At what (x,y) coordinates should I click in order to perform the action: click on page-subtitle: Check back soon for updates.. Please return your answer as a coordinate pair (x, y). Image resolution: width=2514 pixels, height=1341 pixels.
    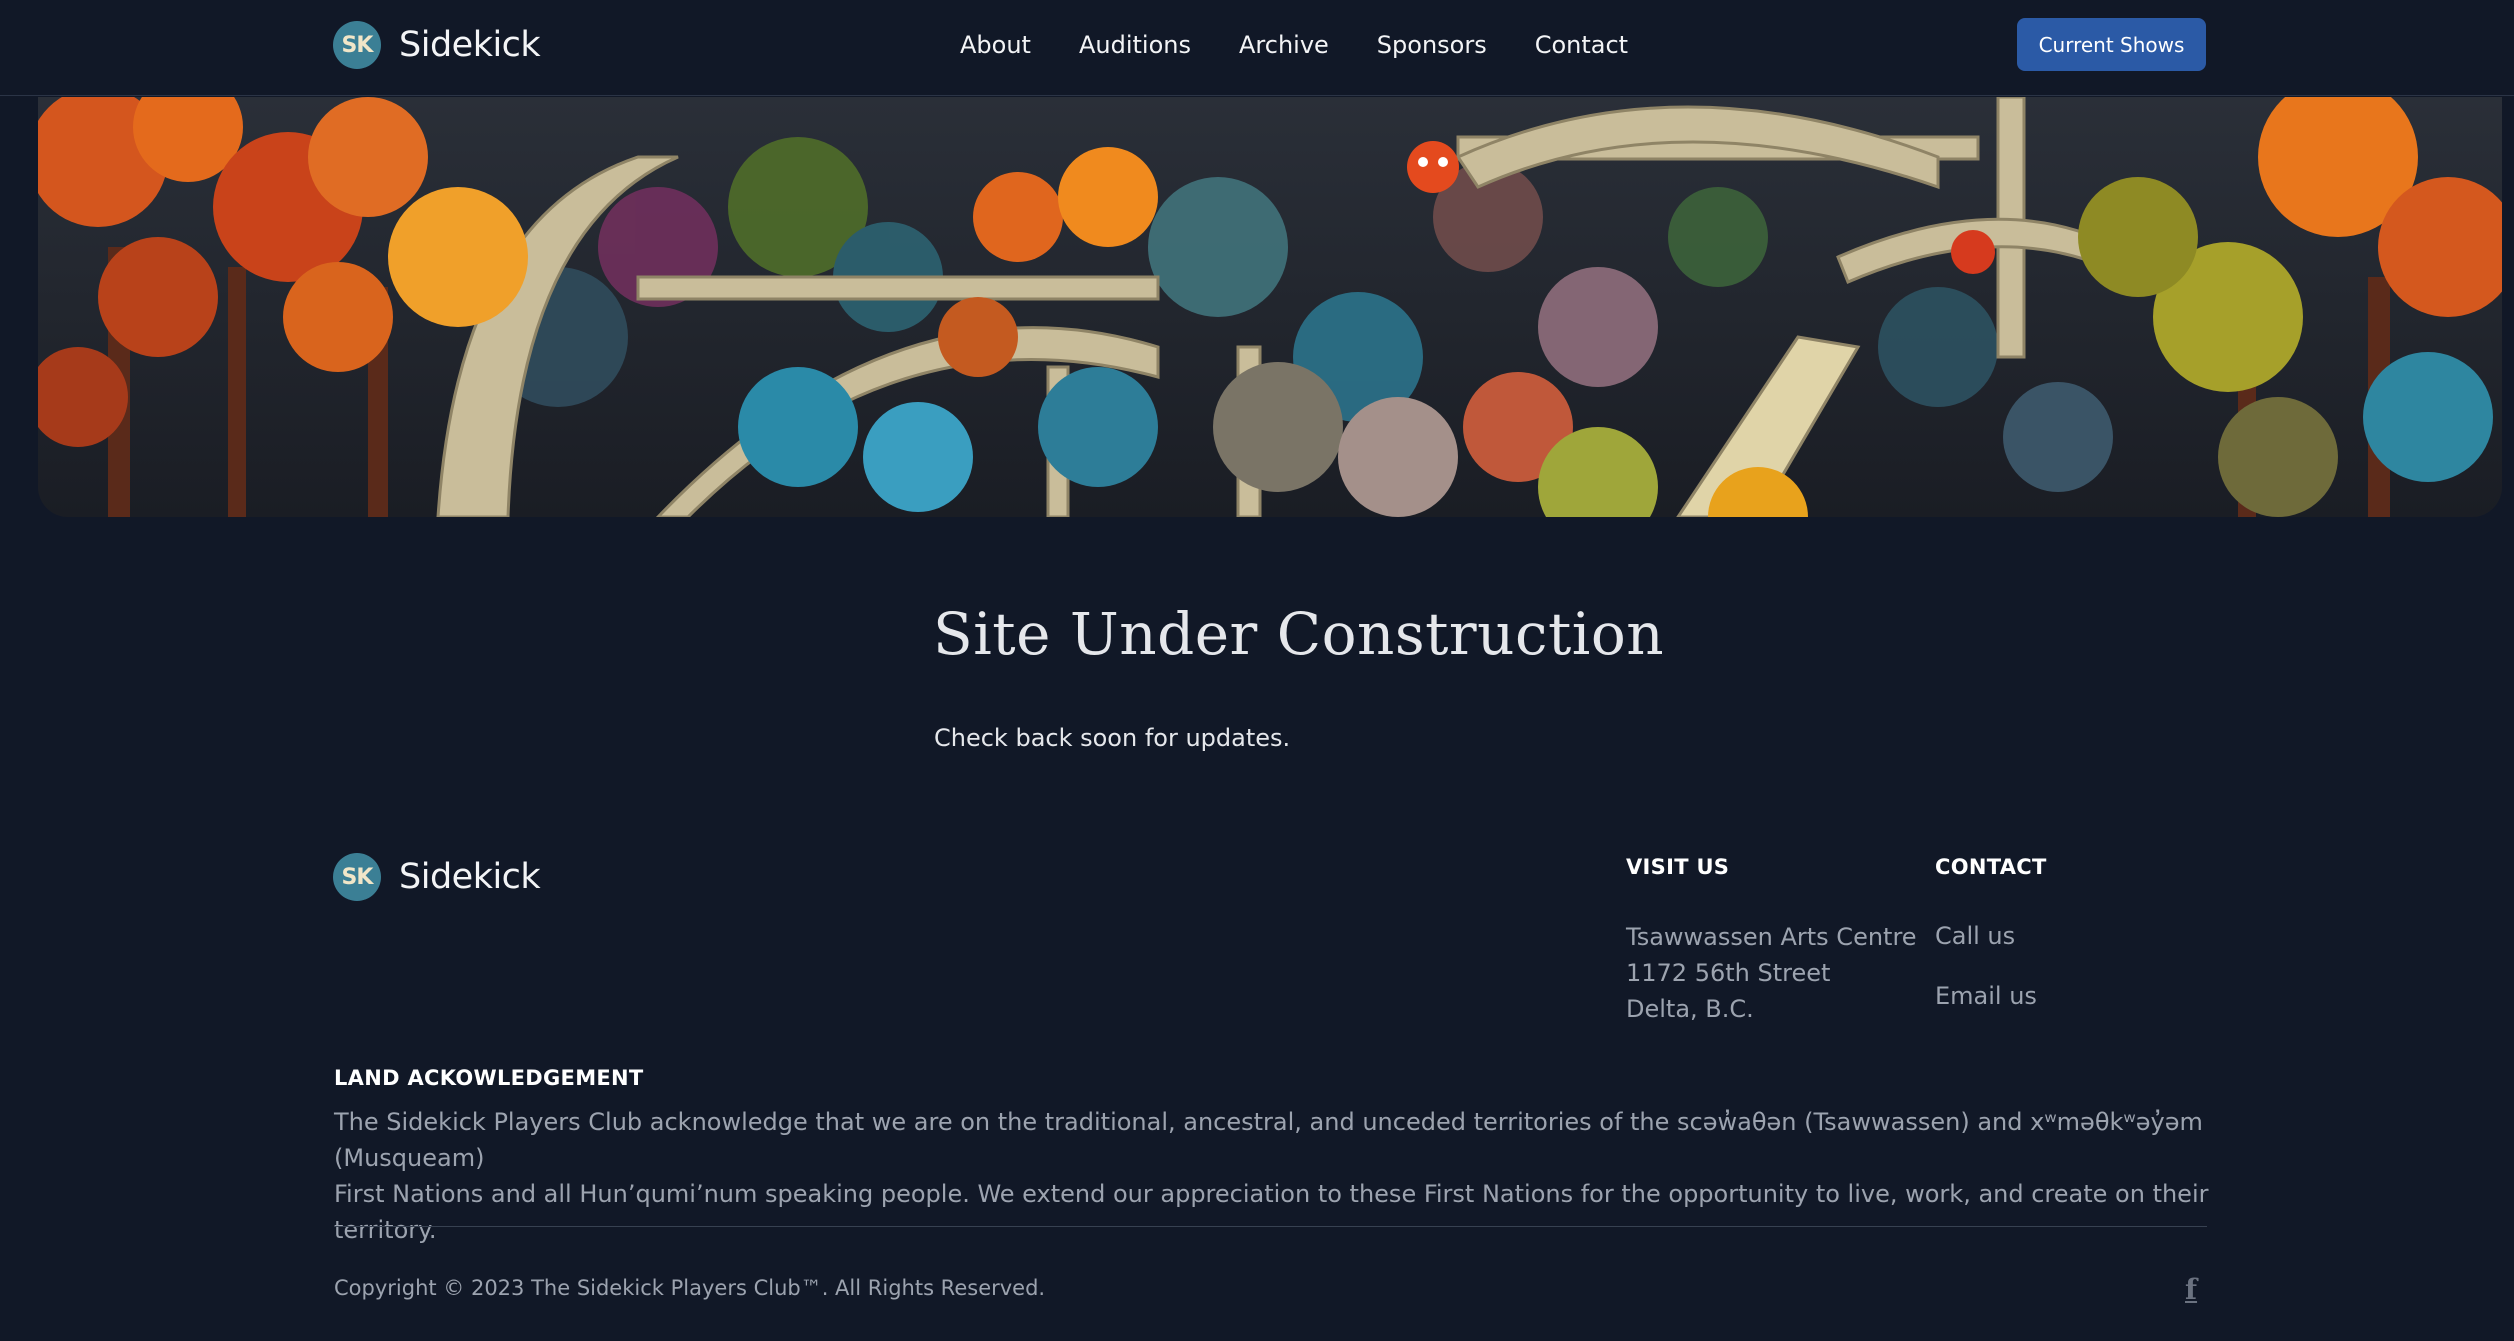
    Looking at the image, I should click on (1112, 738).